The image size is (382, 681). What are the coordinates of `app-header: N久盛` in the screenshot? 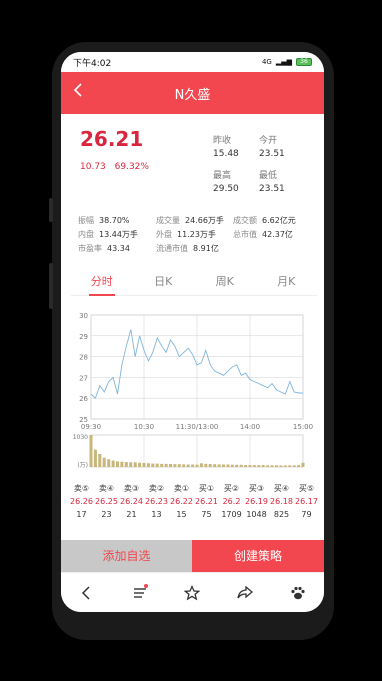 It's located at (192, 93).